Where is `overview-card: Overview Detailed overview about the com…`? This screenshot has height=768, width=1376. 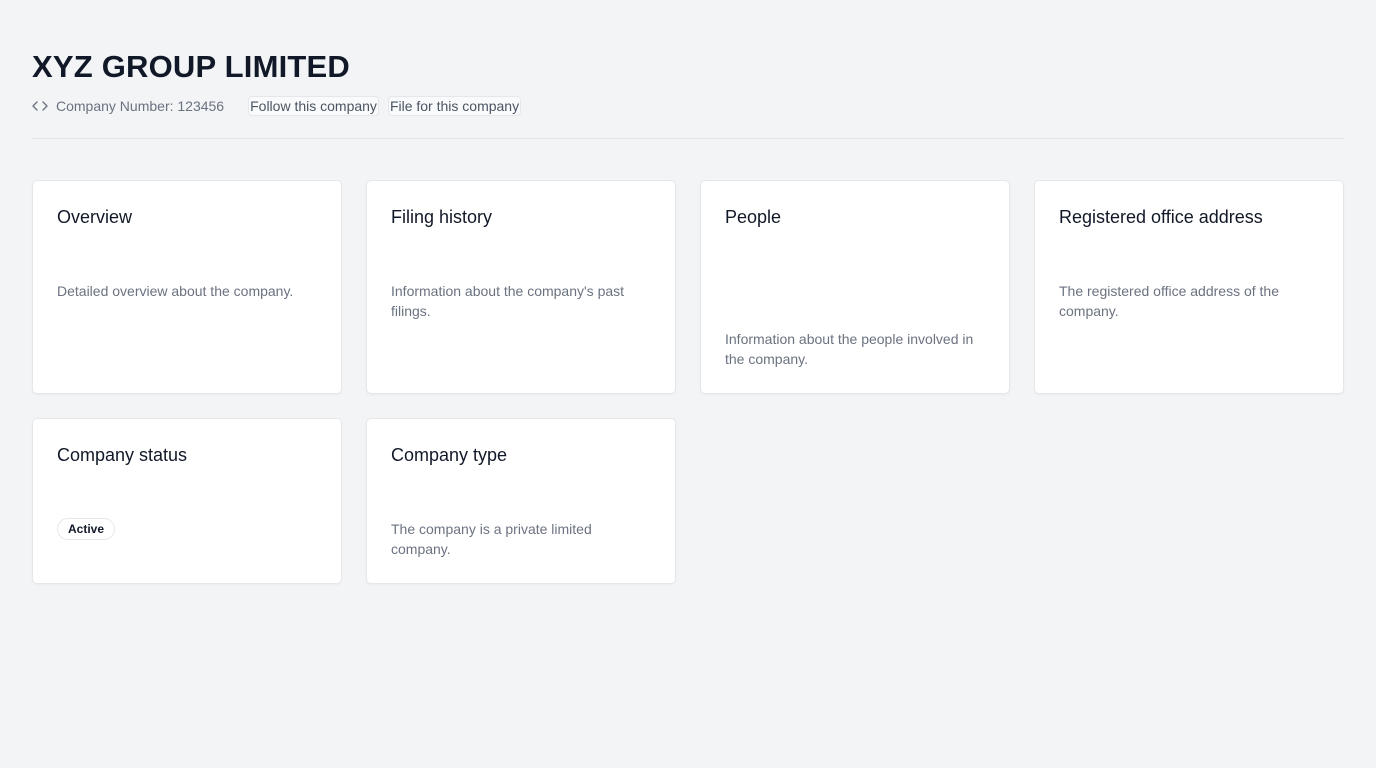
overview-card: Overview Detailed overview about the com… is located at coordinates (187, 287).